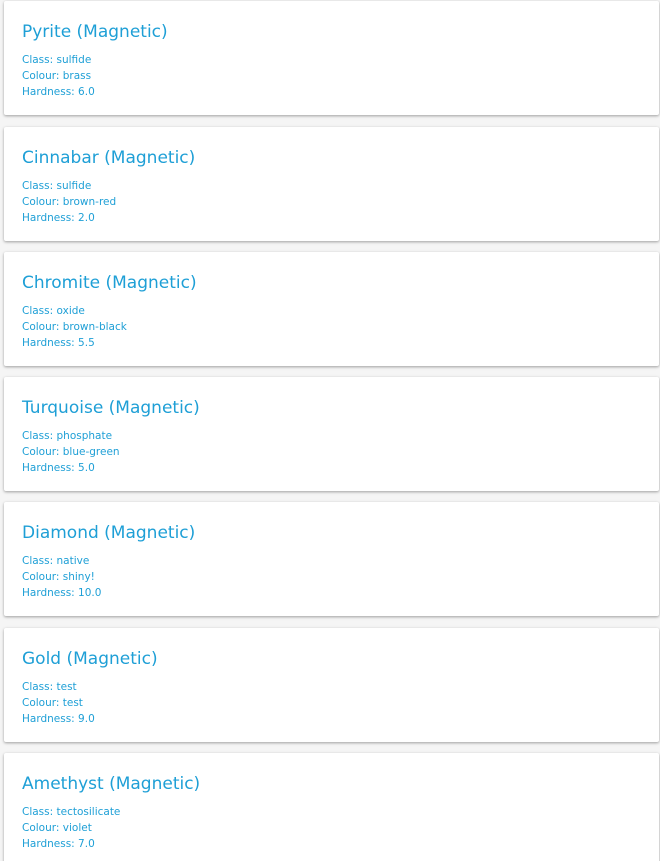 The width and height of the screenshot is (660, 861). Describe the element at coordinates (67, 436) in the screenshot. I see `mineral-class: Class: phosphate` at that location.